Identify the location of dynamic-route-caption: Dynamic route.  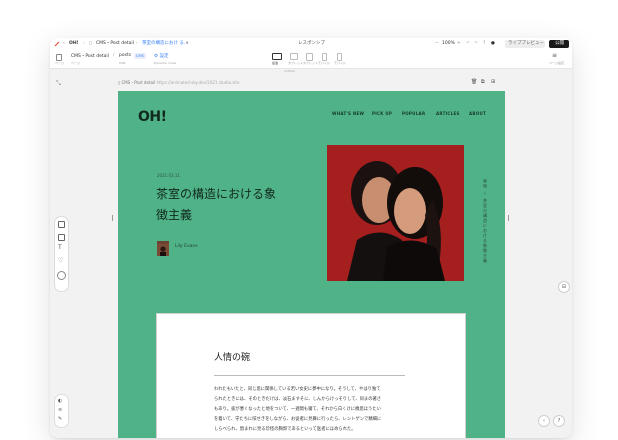
(165, 63).